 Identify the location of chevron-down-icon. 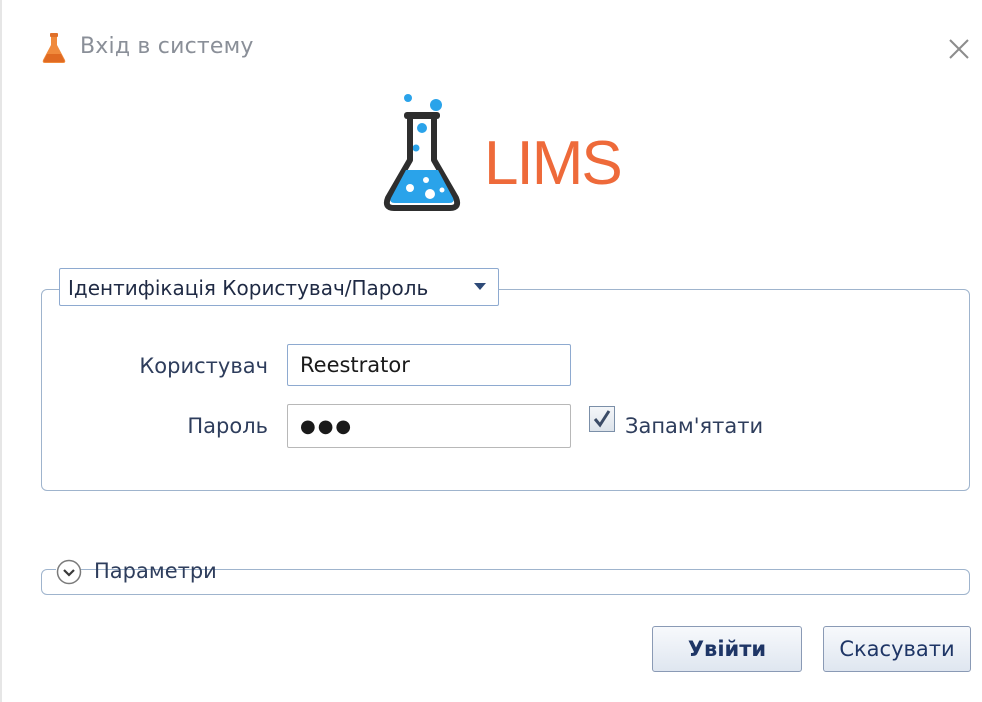
(480, 286).